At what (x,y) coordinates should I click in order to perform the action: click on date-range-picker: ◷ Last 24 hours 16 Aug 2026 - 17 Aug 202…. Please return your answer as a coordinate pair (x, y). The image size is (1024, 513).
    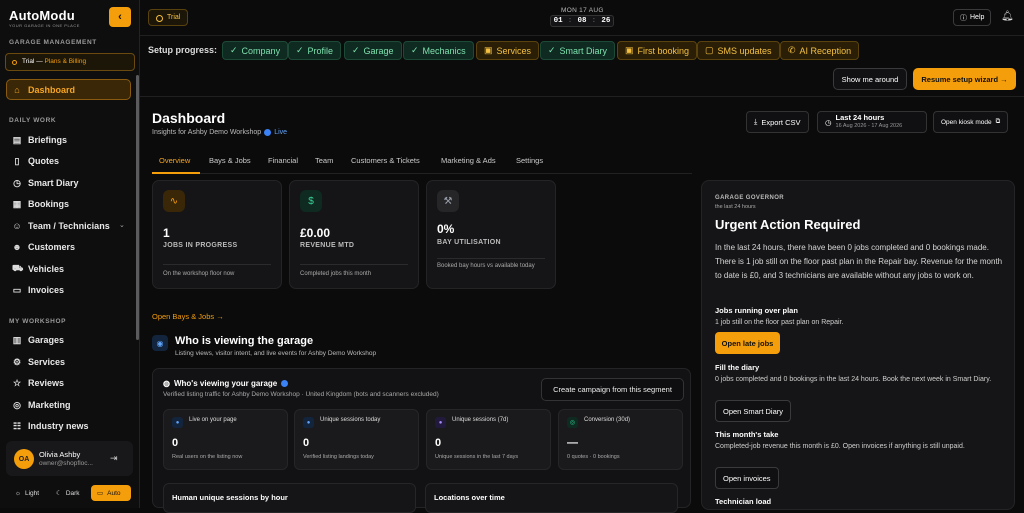
    Looking at the image, I should click on (872, 122).